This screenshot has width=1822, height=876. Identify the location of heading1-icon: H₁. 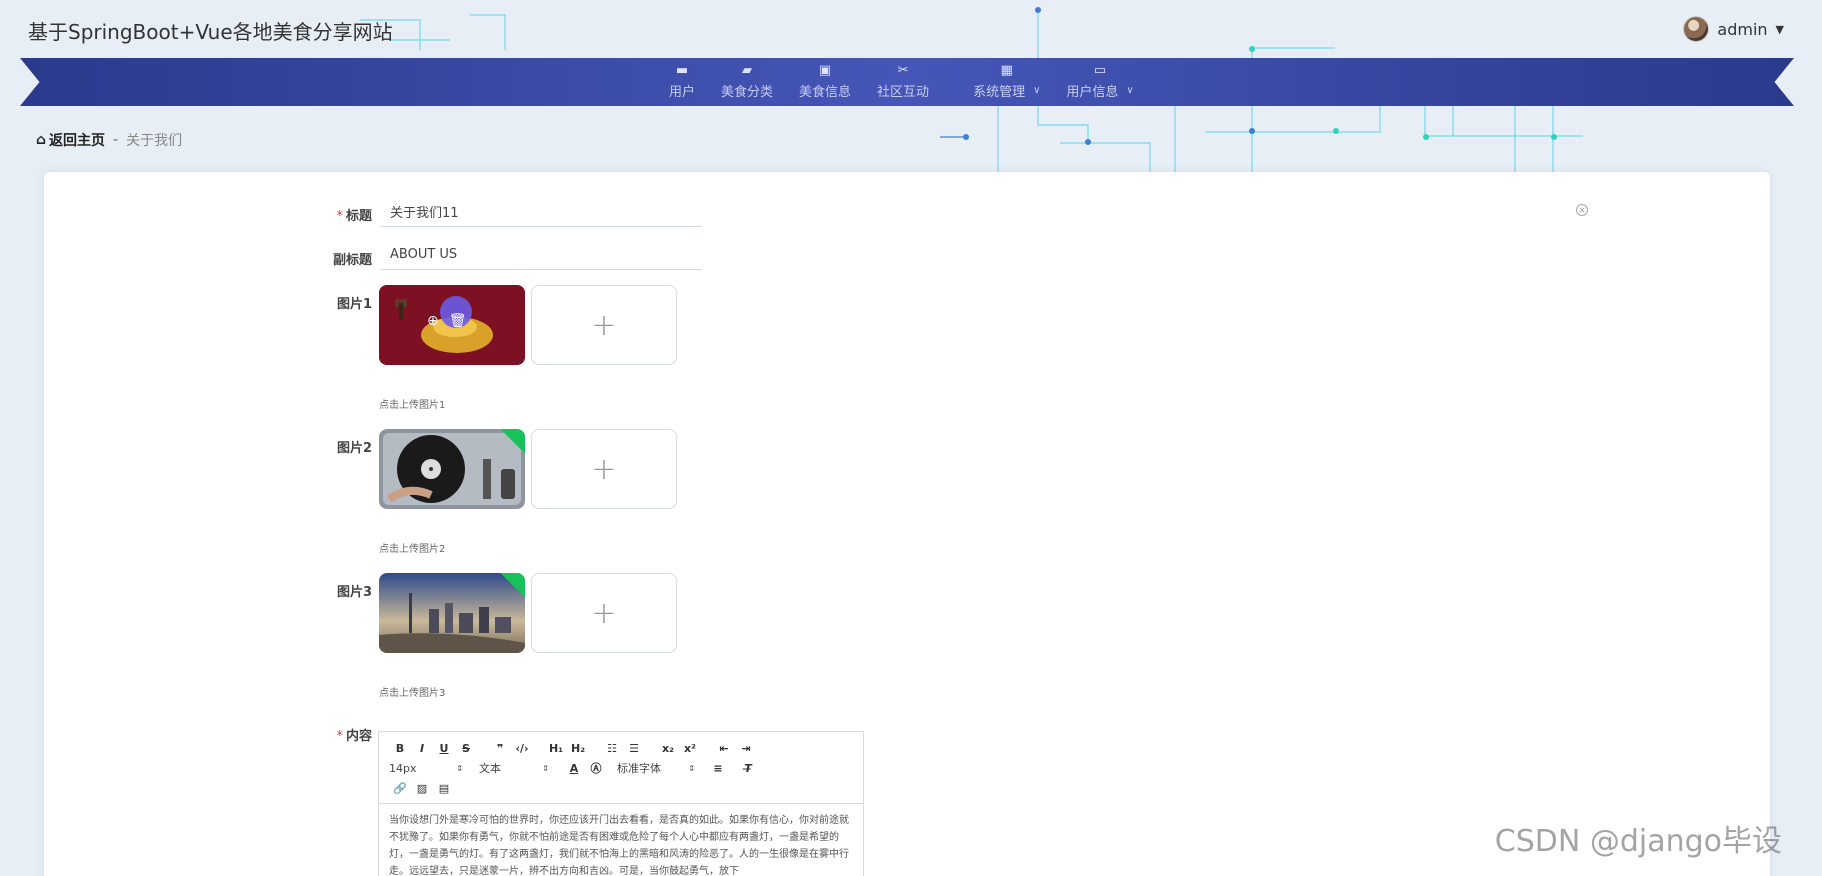
(556, 748).